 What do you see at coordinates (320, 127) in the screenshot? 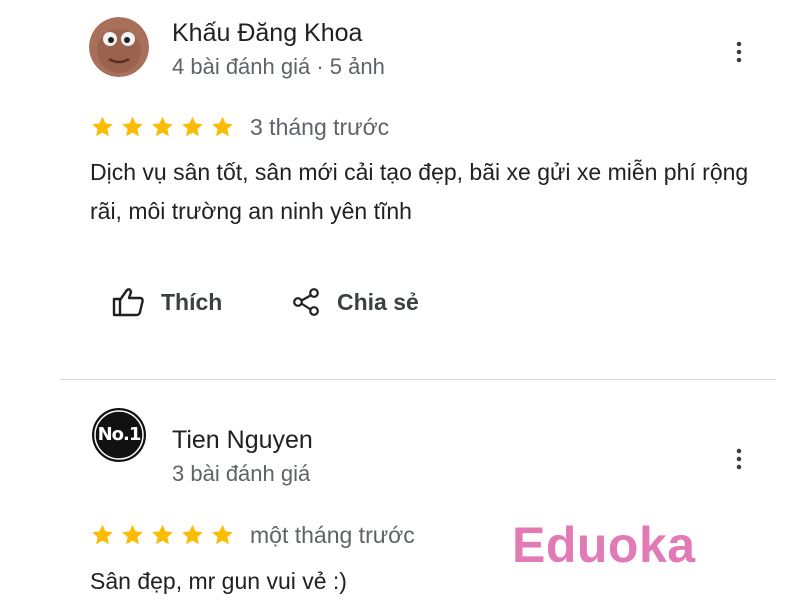
I see `review-date: 3 tháng trước` at bounding box center [320, 127].